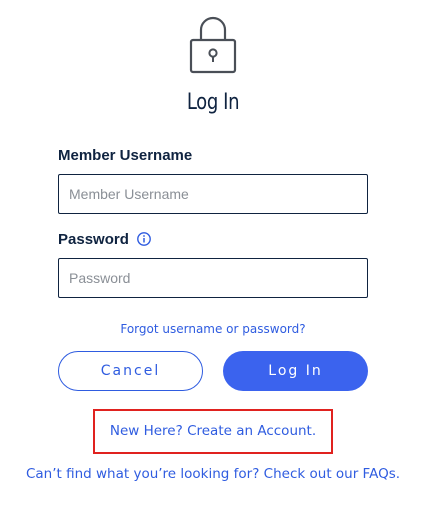 The image size is (439, 506). What do you see at coordinates (213, 329) in the screenshot?
I see `forgot-credentials-link: Forgot username or password?` at bounding box center [213, 329].